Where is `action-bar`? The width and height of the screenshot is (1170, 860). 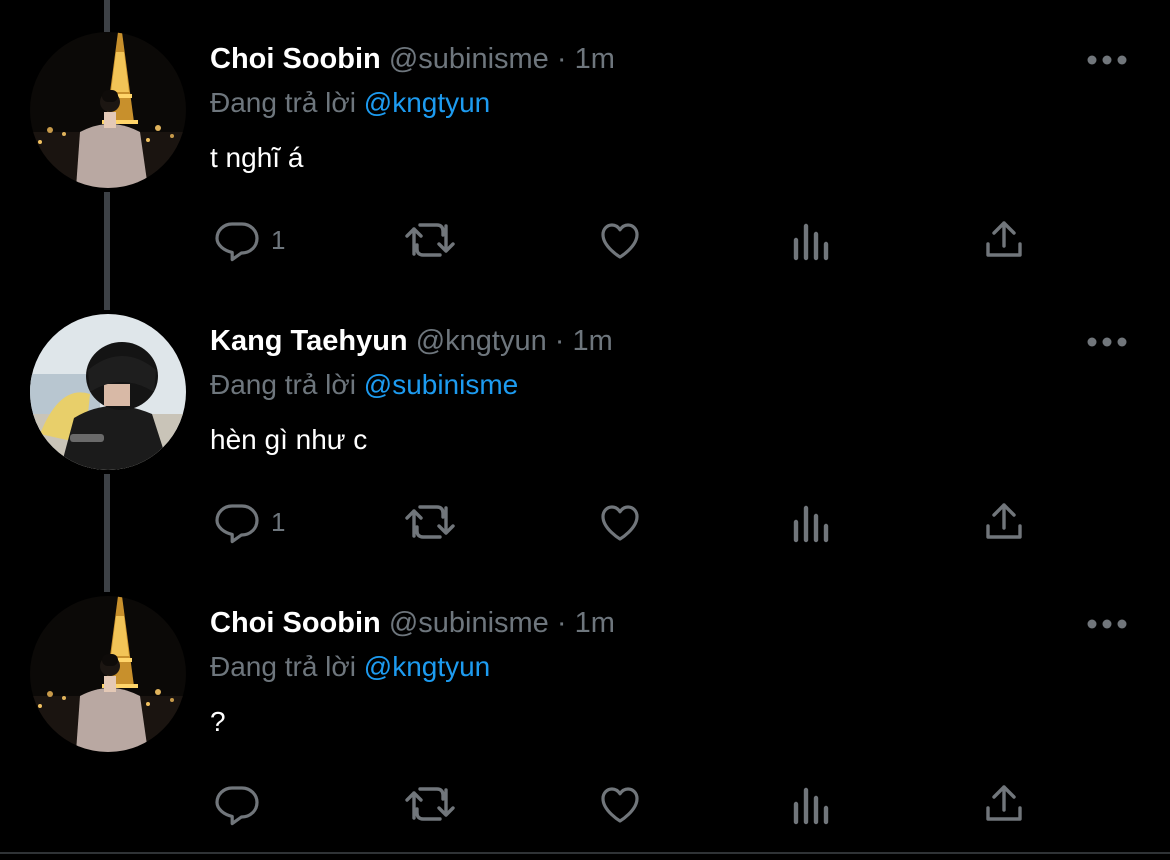
action-bar is located at coordinates (585, 804).